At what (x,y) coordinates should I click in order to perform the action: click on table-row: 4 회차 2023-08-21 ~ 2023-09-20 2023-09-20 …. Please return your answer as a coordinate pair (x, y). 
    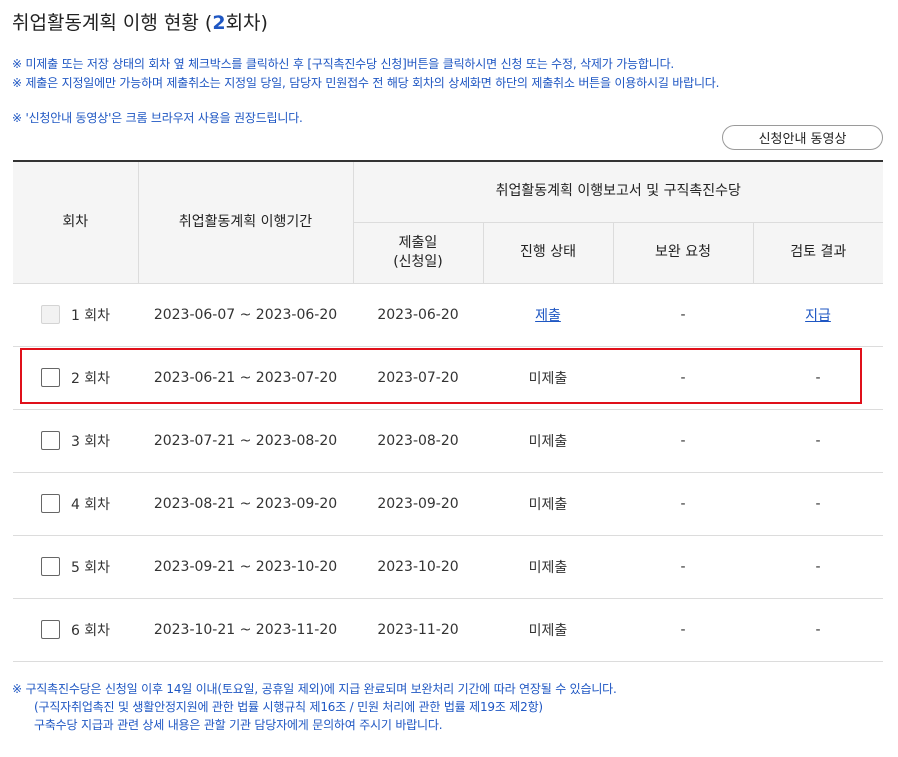
    Looking at the image, I should click on (448, 504).